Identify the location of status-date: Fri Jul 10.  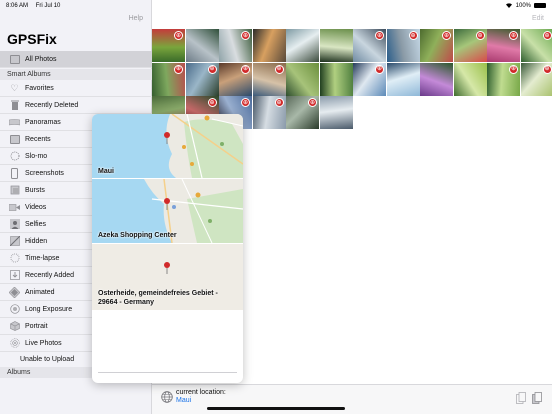
(48, 5).